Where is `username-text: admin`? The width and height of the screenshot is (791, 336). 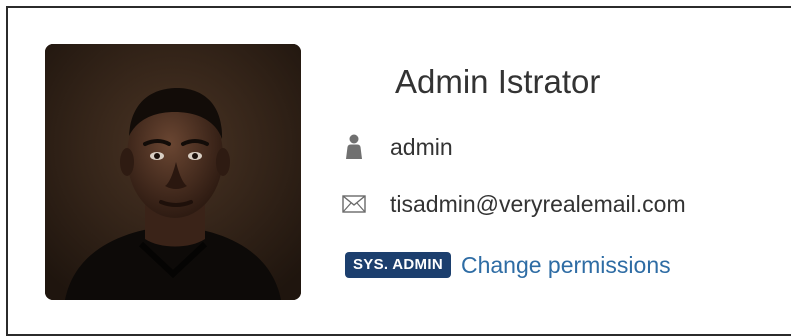
username-text: admin is located at coordinates (421, 147).